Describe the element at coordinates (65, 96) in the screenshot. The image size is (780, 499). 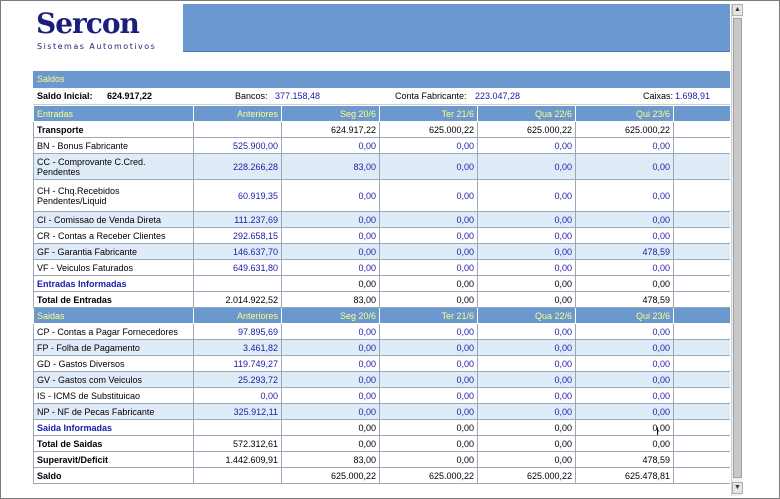
I see `saldo-inicial-label: Saldo Inicial:` at that location.